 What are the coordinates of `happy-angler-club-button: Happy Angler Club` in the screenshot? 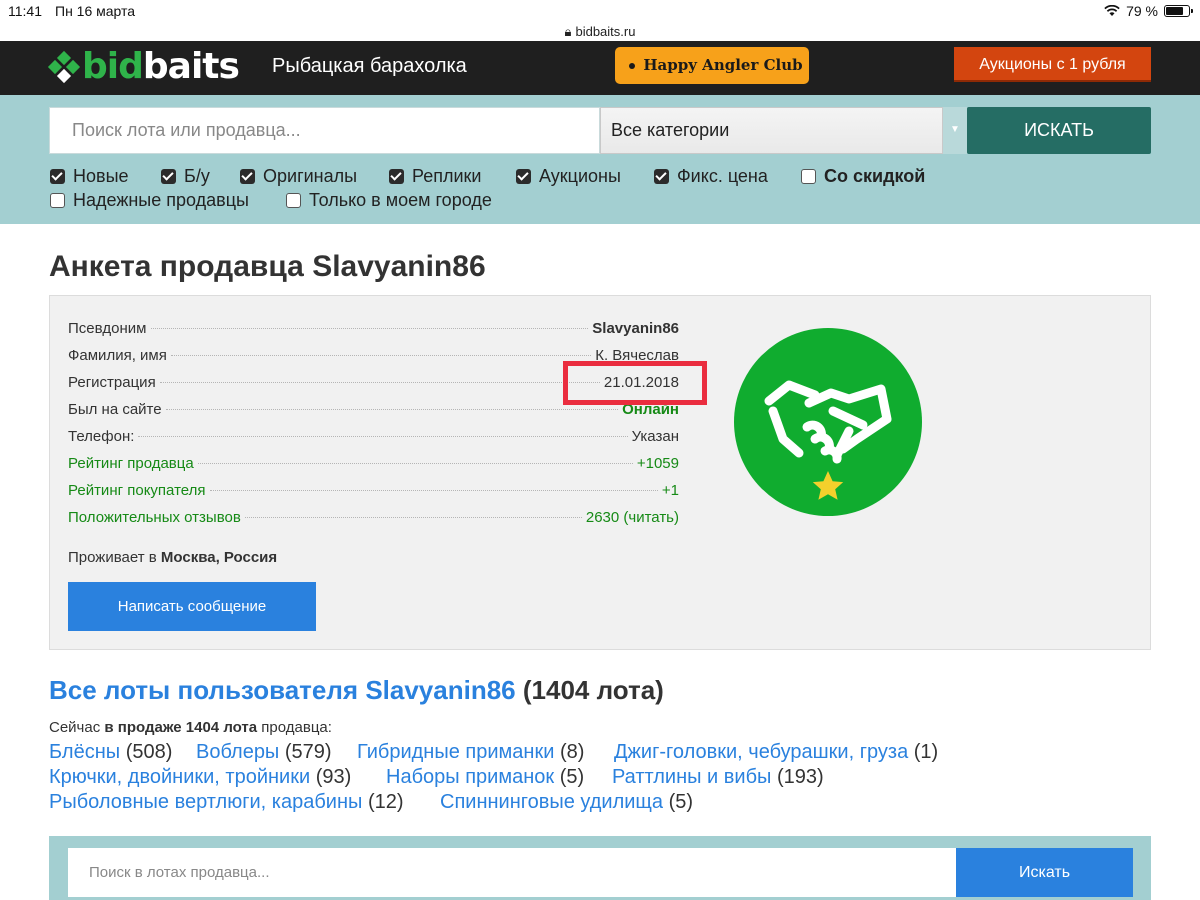 It's located at (712, 76).